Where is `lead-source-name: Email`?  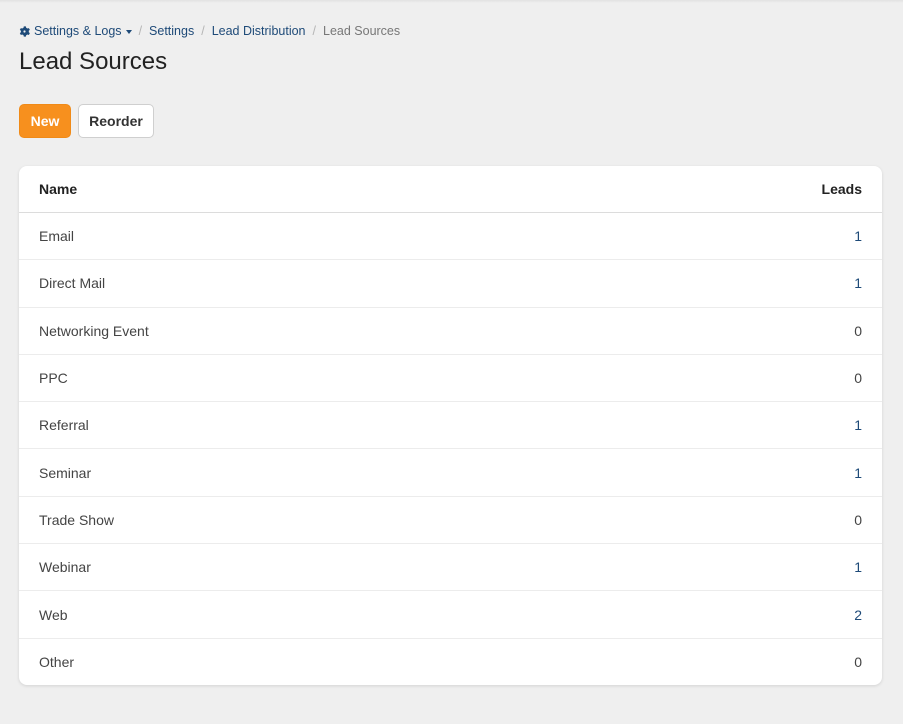
lead-source-name: Email is located at coordinates (56, 236).